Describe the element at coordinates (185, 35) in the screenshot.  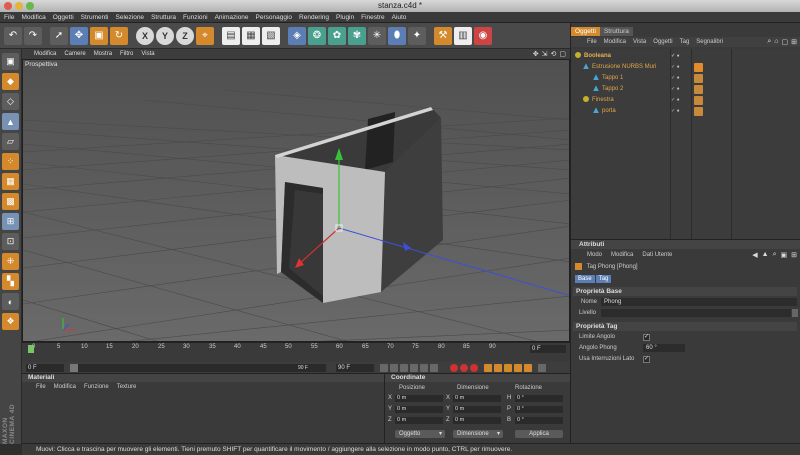
I see `z-axis-lock-icon: Z` at that location.